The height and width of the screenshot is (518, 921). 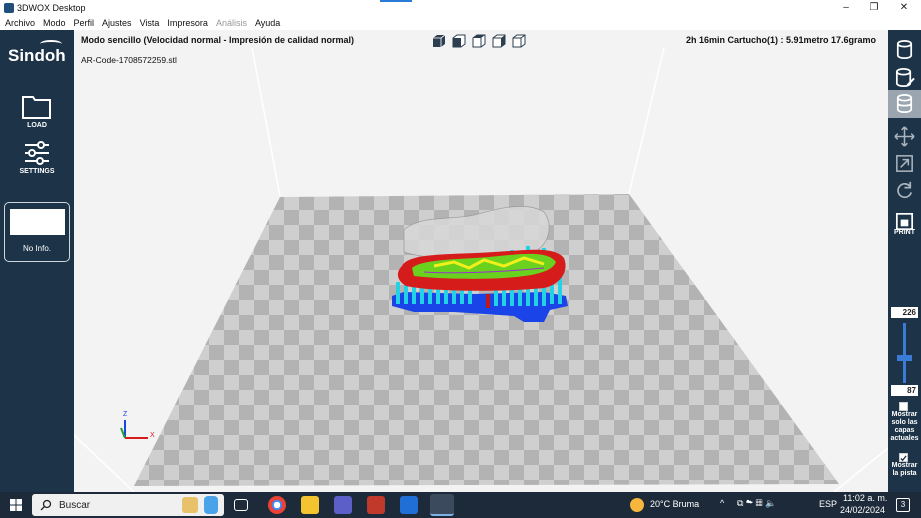 What do you see at coordinates (128, 505) in the screenshot?
I see `taskbar-search: Buscar` at bounding box center [128, 505].